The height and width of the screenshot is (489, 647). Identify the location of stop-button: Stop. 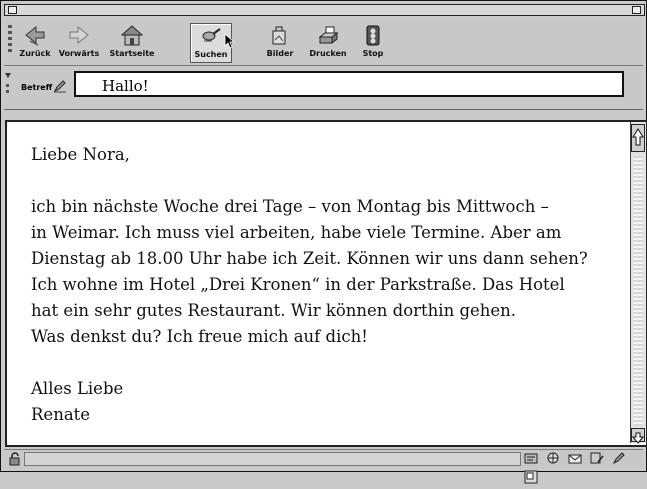
(373, 42).